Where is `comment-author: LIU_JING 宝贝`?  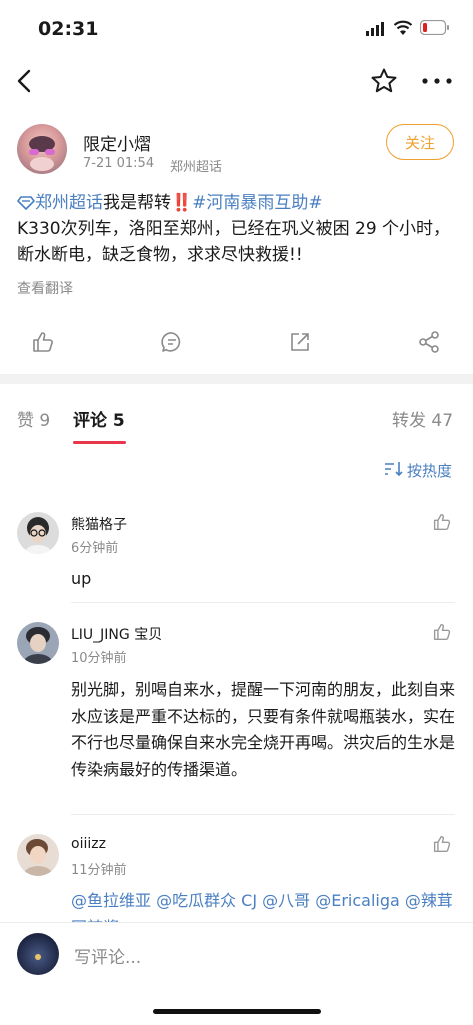
comment-author: LIU_JING 宝贝 is located at coordinates (116, 634).